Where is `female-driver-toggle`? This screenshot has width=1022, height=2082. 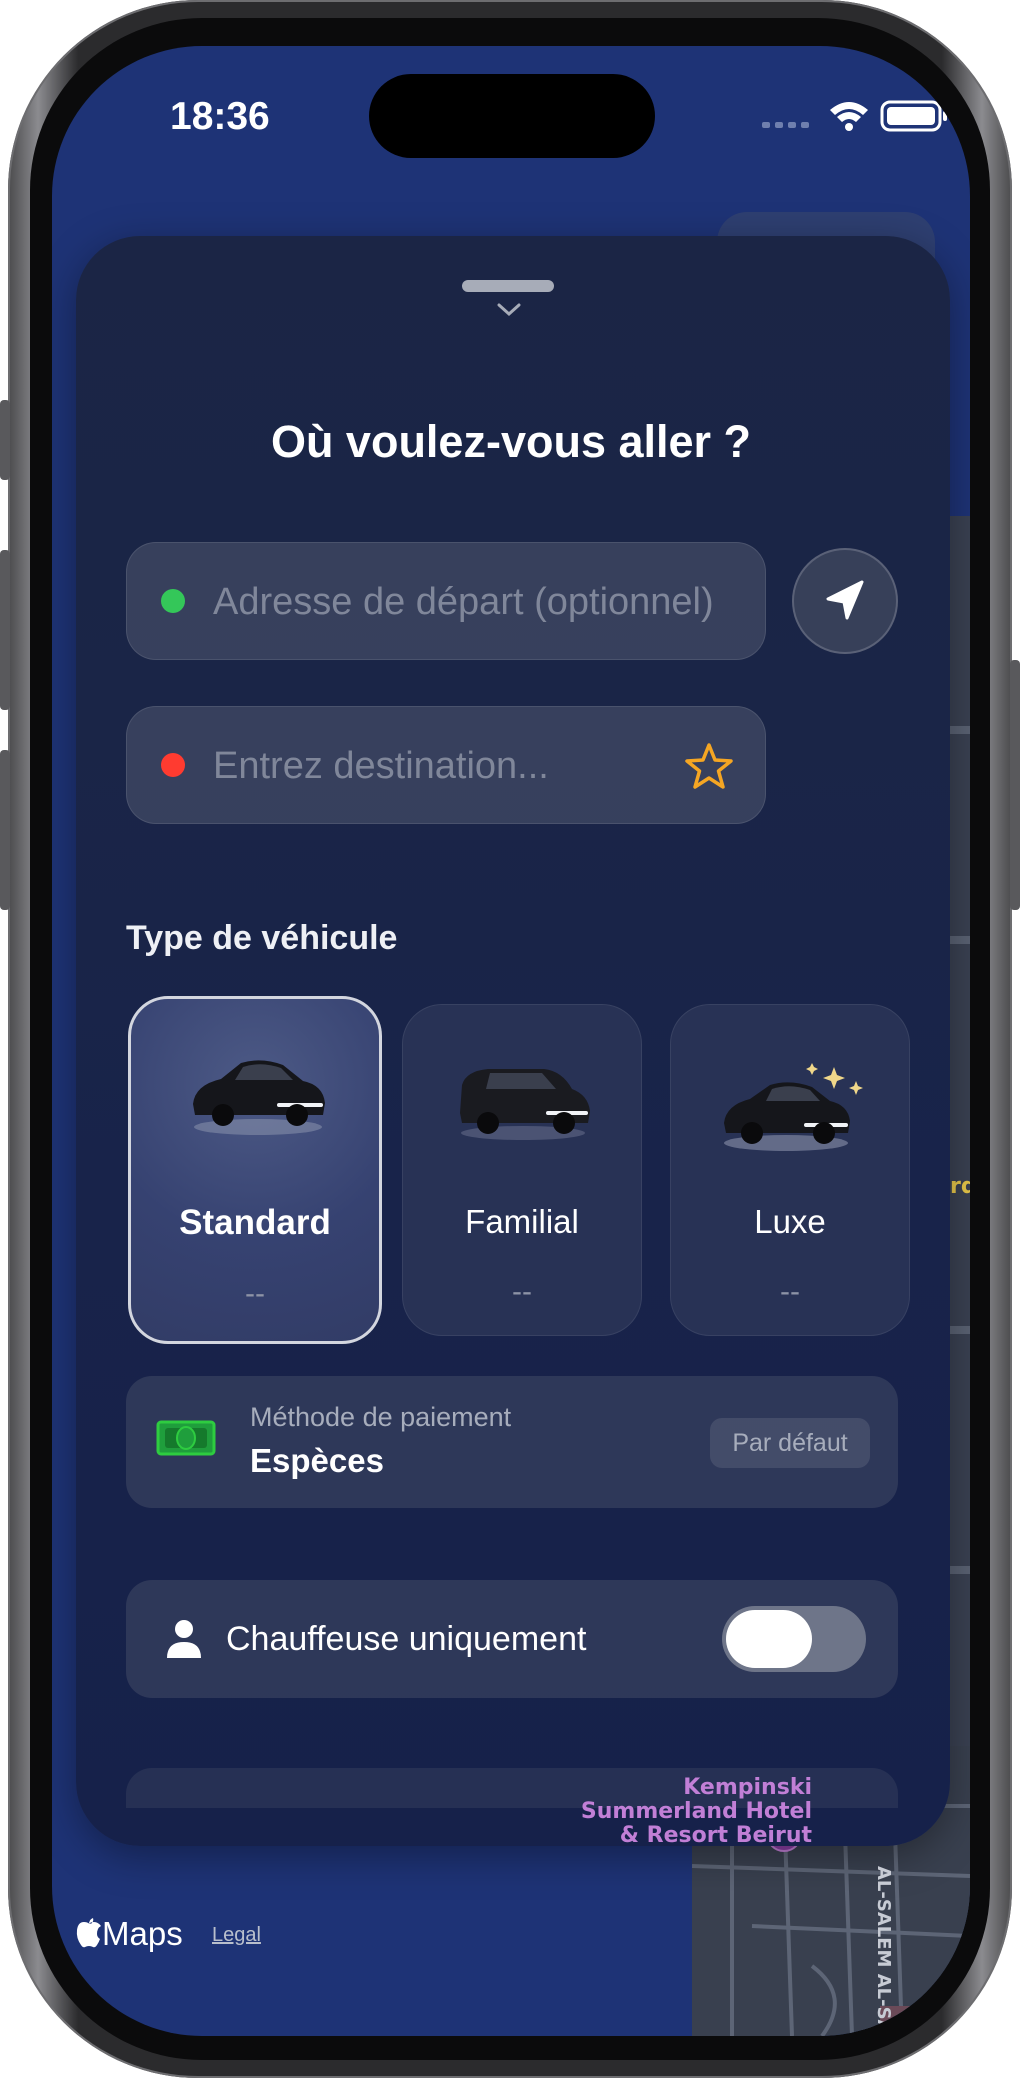 female-driver-toggle is located at coordinates (794, 1639).